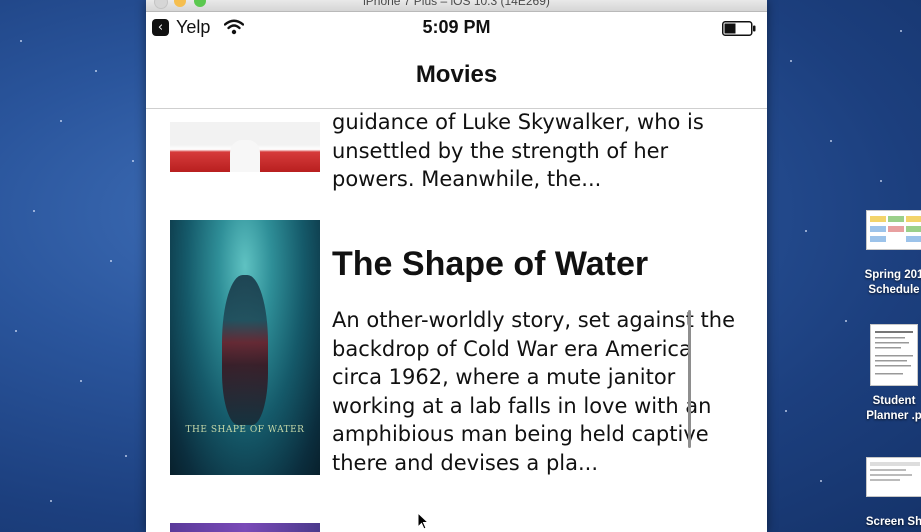 This screenshot has width=921, height=532. Describe the element at coordinates (893, 522) in the screenshot. I see `desktop-file-label: Screen Sh` at that location.